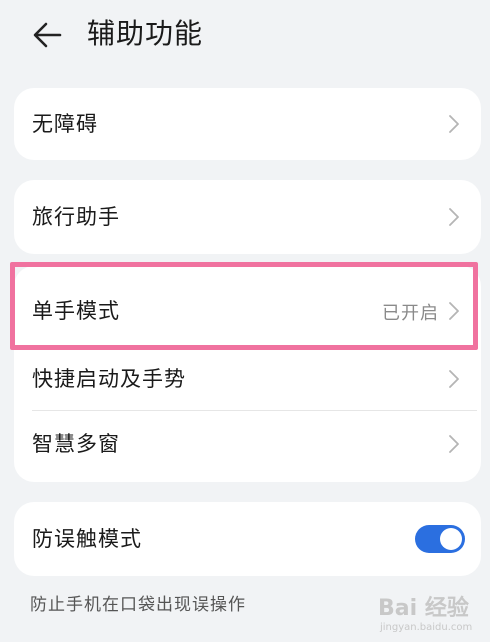 This screenshot has width=490, height=642. What do you see at coordinates (76, 444) in the screenshot?
I see `smart-multiwindow-label: 智慧多窗` at bounding box center [76, 444].